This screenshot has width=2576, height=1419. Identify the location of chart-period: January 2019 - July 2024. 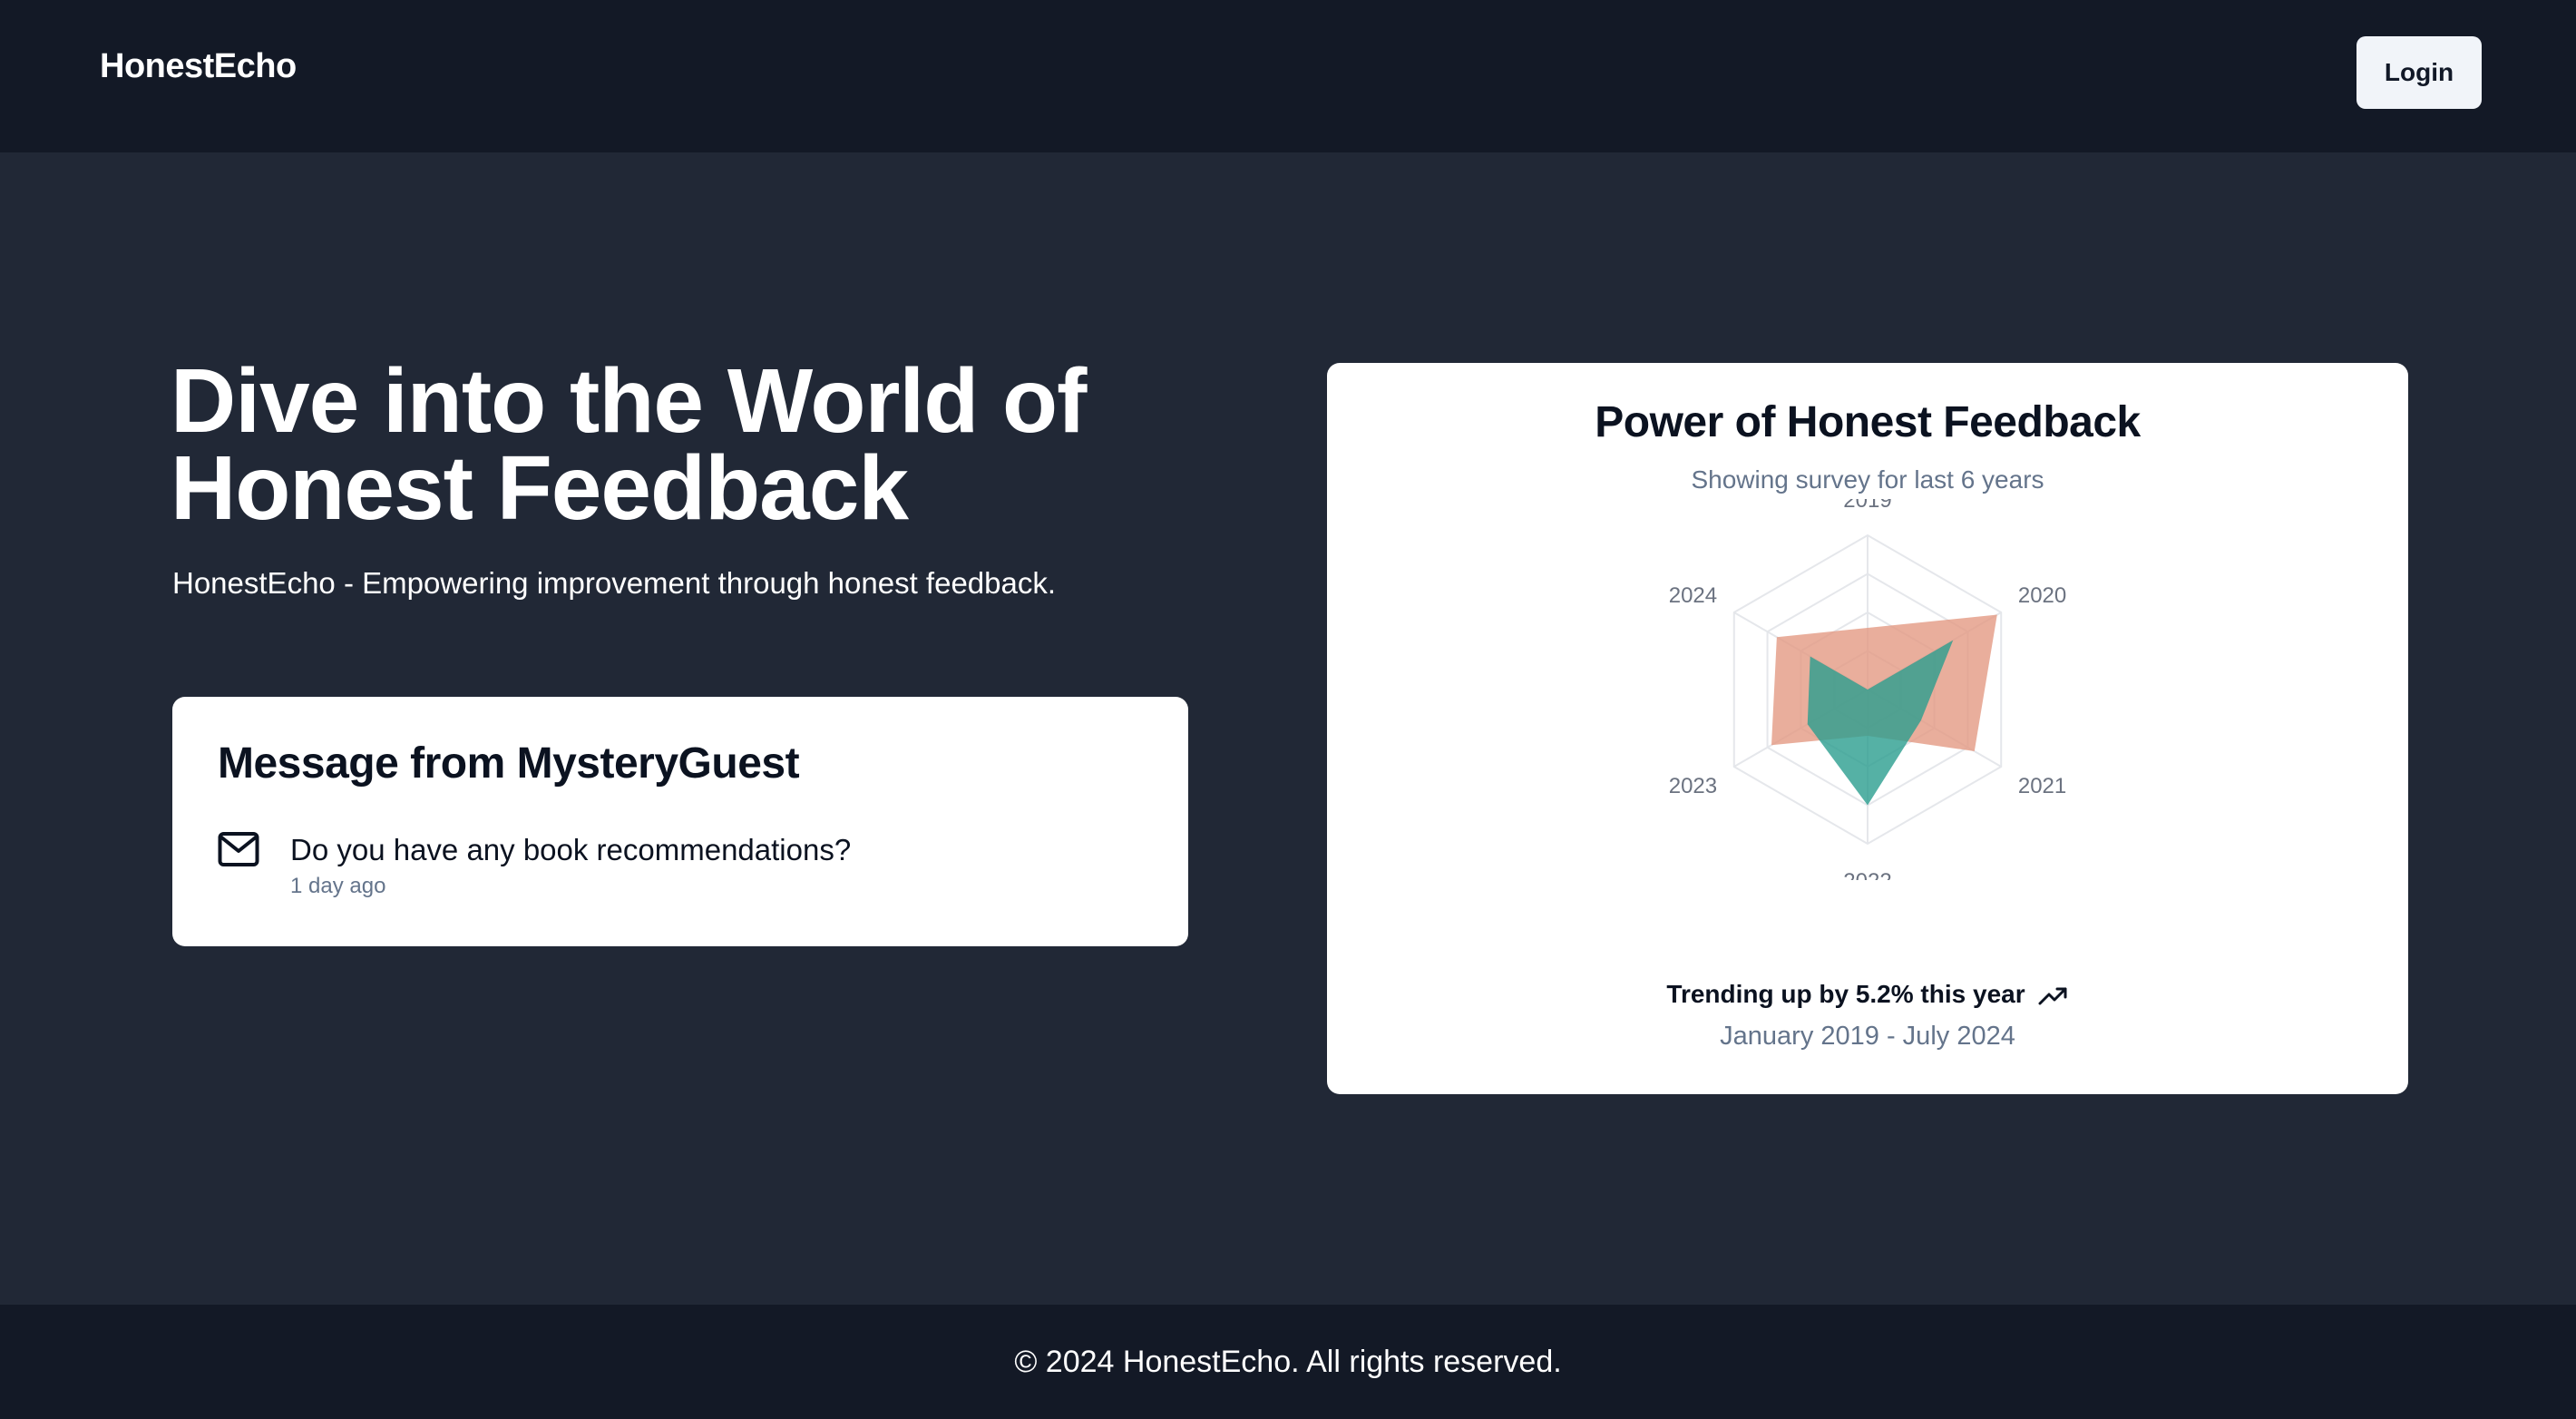
(1867, 1036).